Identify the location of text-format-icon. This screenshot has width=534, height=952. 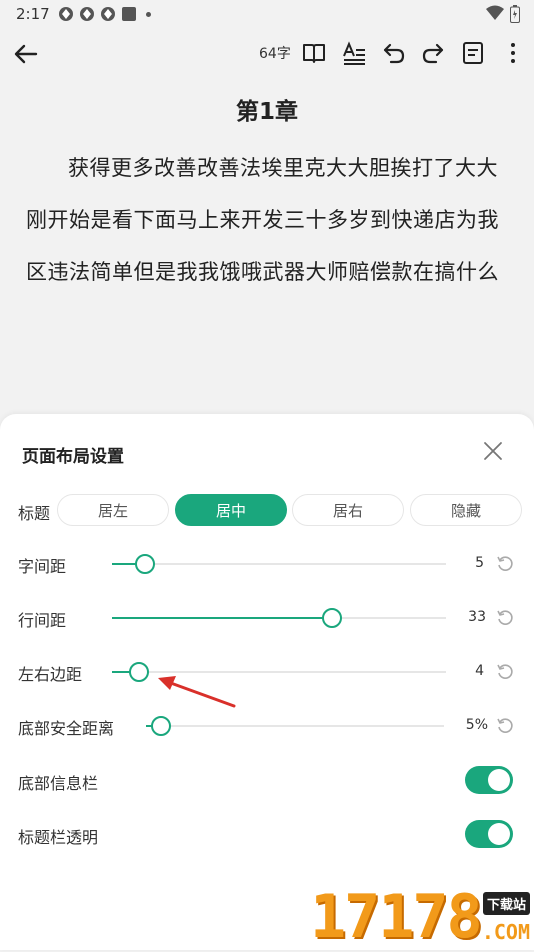
(354, 53).